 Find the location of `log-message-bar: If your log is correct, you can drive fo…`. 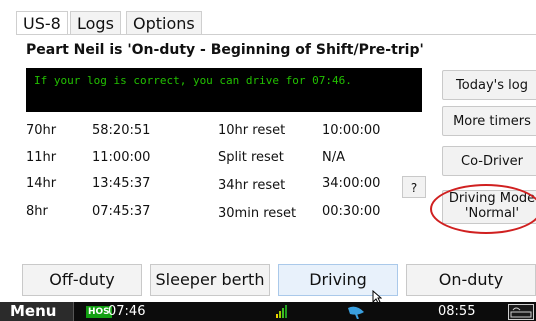

log-message-bar: If your log is correct, you can drive fo… is located at coordinates (224, 90).